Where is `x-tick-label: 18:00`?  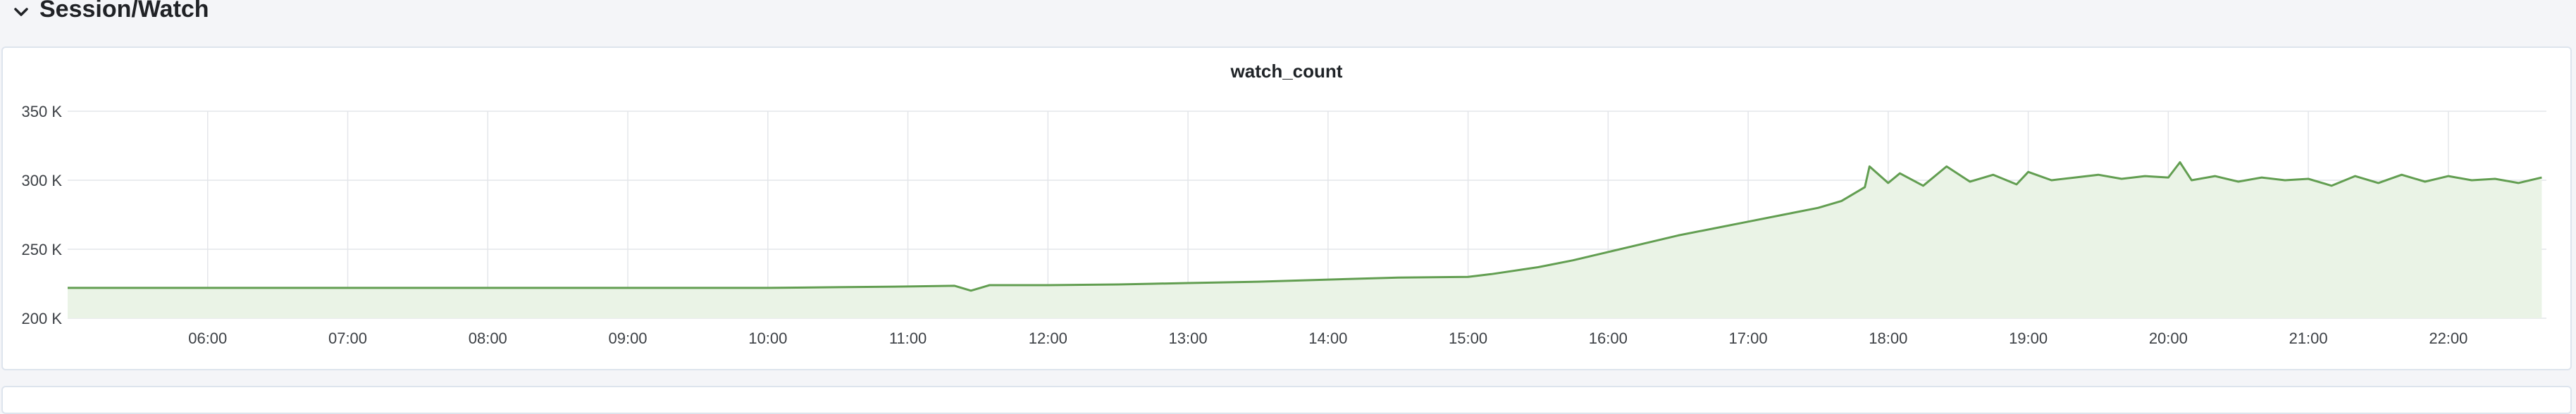
x-tick-label: 18:00 is located at coordinates (1888, 338).